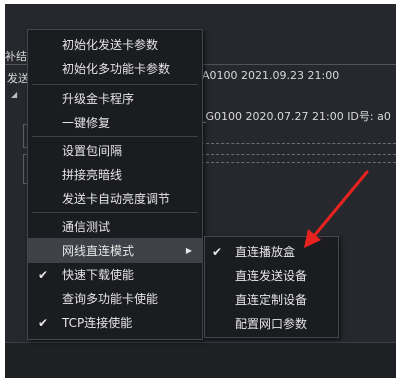 The image size is (401, 382). Describe the element at coordinates (336, 209) in the screenshot. I see `annotation-arrow-icon` at that location.